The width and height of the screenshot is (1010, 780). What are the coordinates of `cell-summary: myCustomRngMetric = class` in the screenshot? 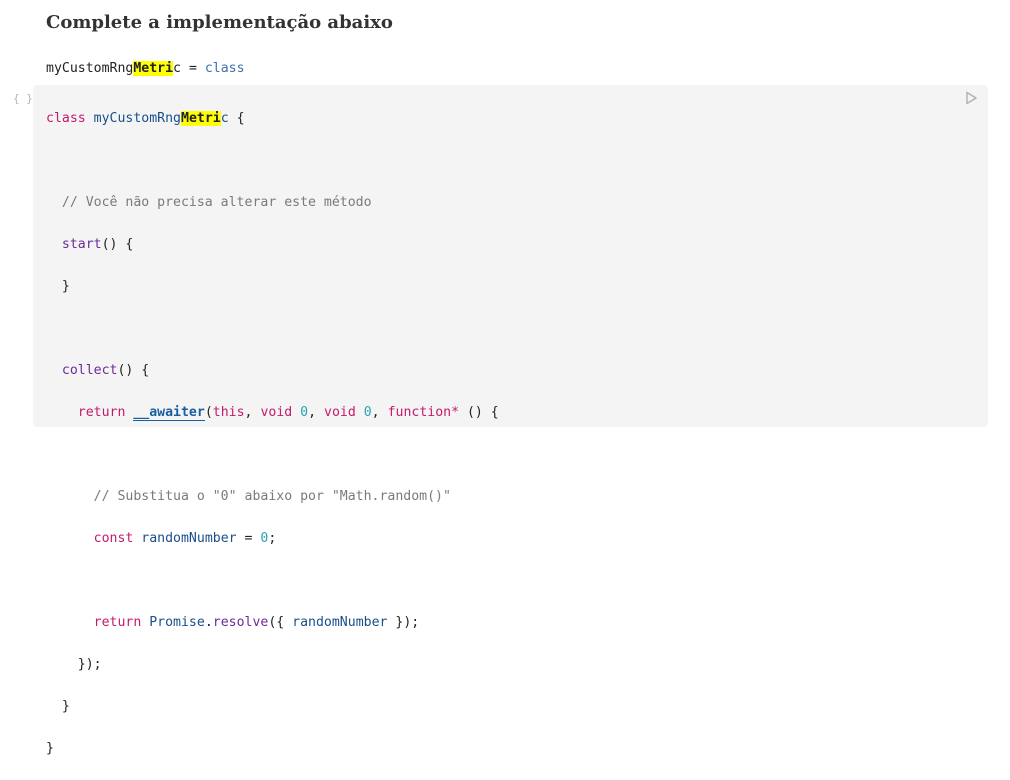 It's located at (145, 68).